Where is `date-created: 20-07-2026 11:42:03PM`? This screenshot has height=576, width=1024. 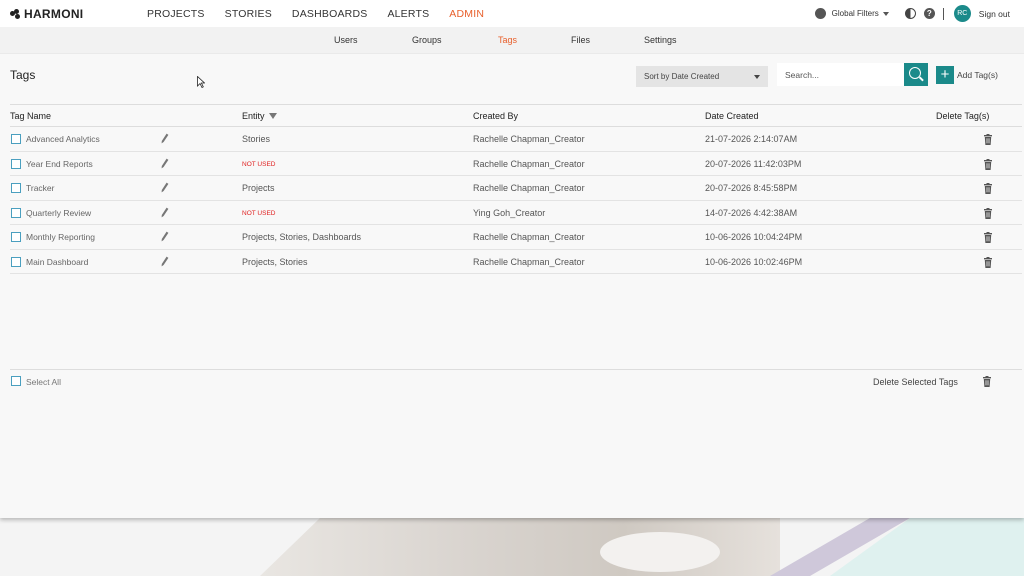
date-created: 20-07-2026 11:42:03PM is located at coordinates (753, 163).